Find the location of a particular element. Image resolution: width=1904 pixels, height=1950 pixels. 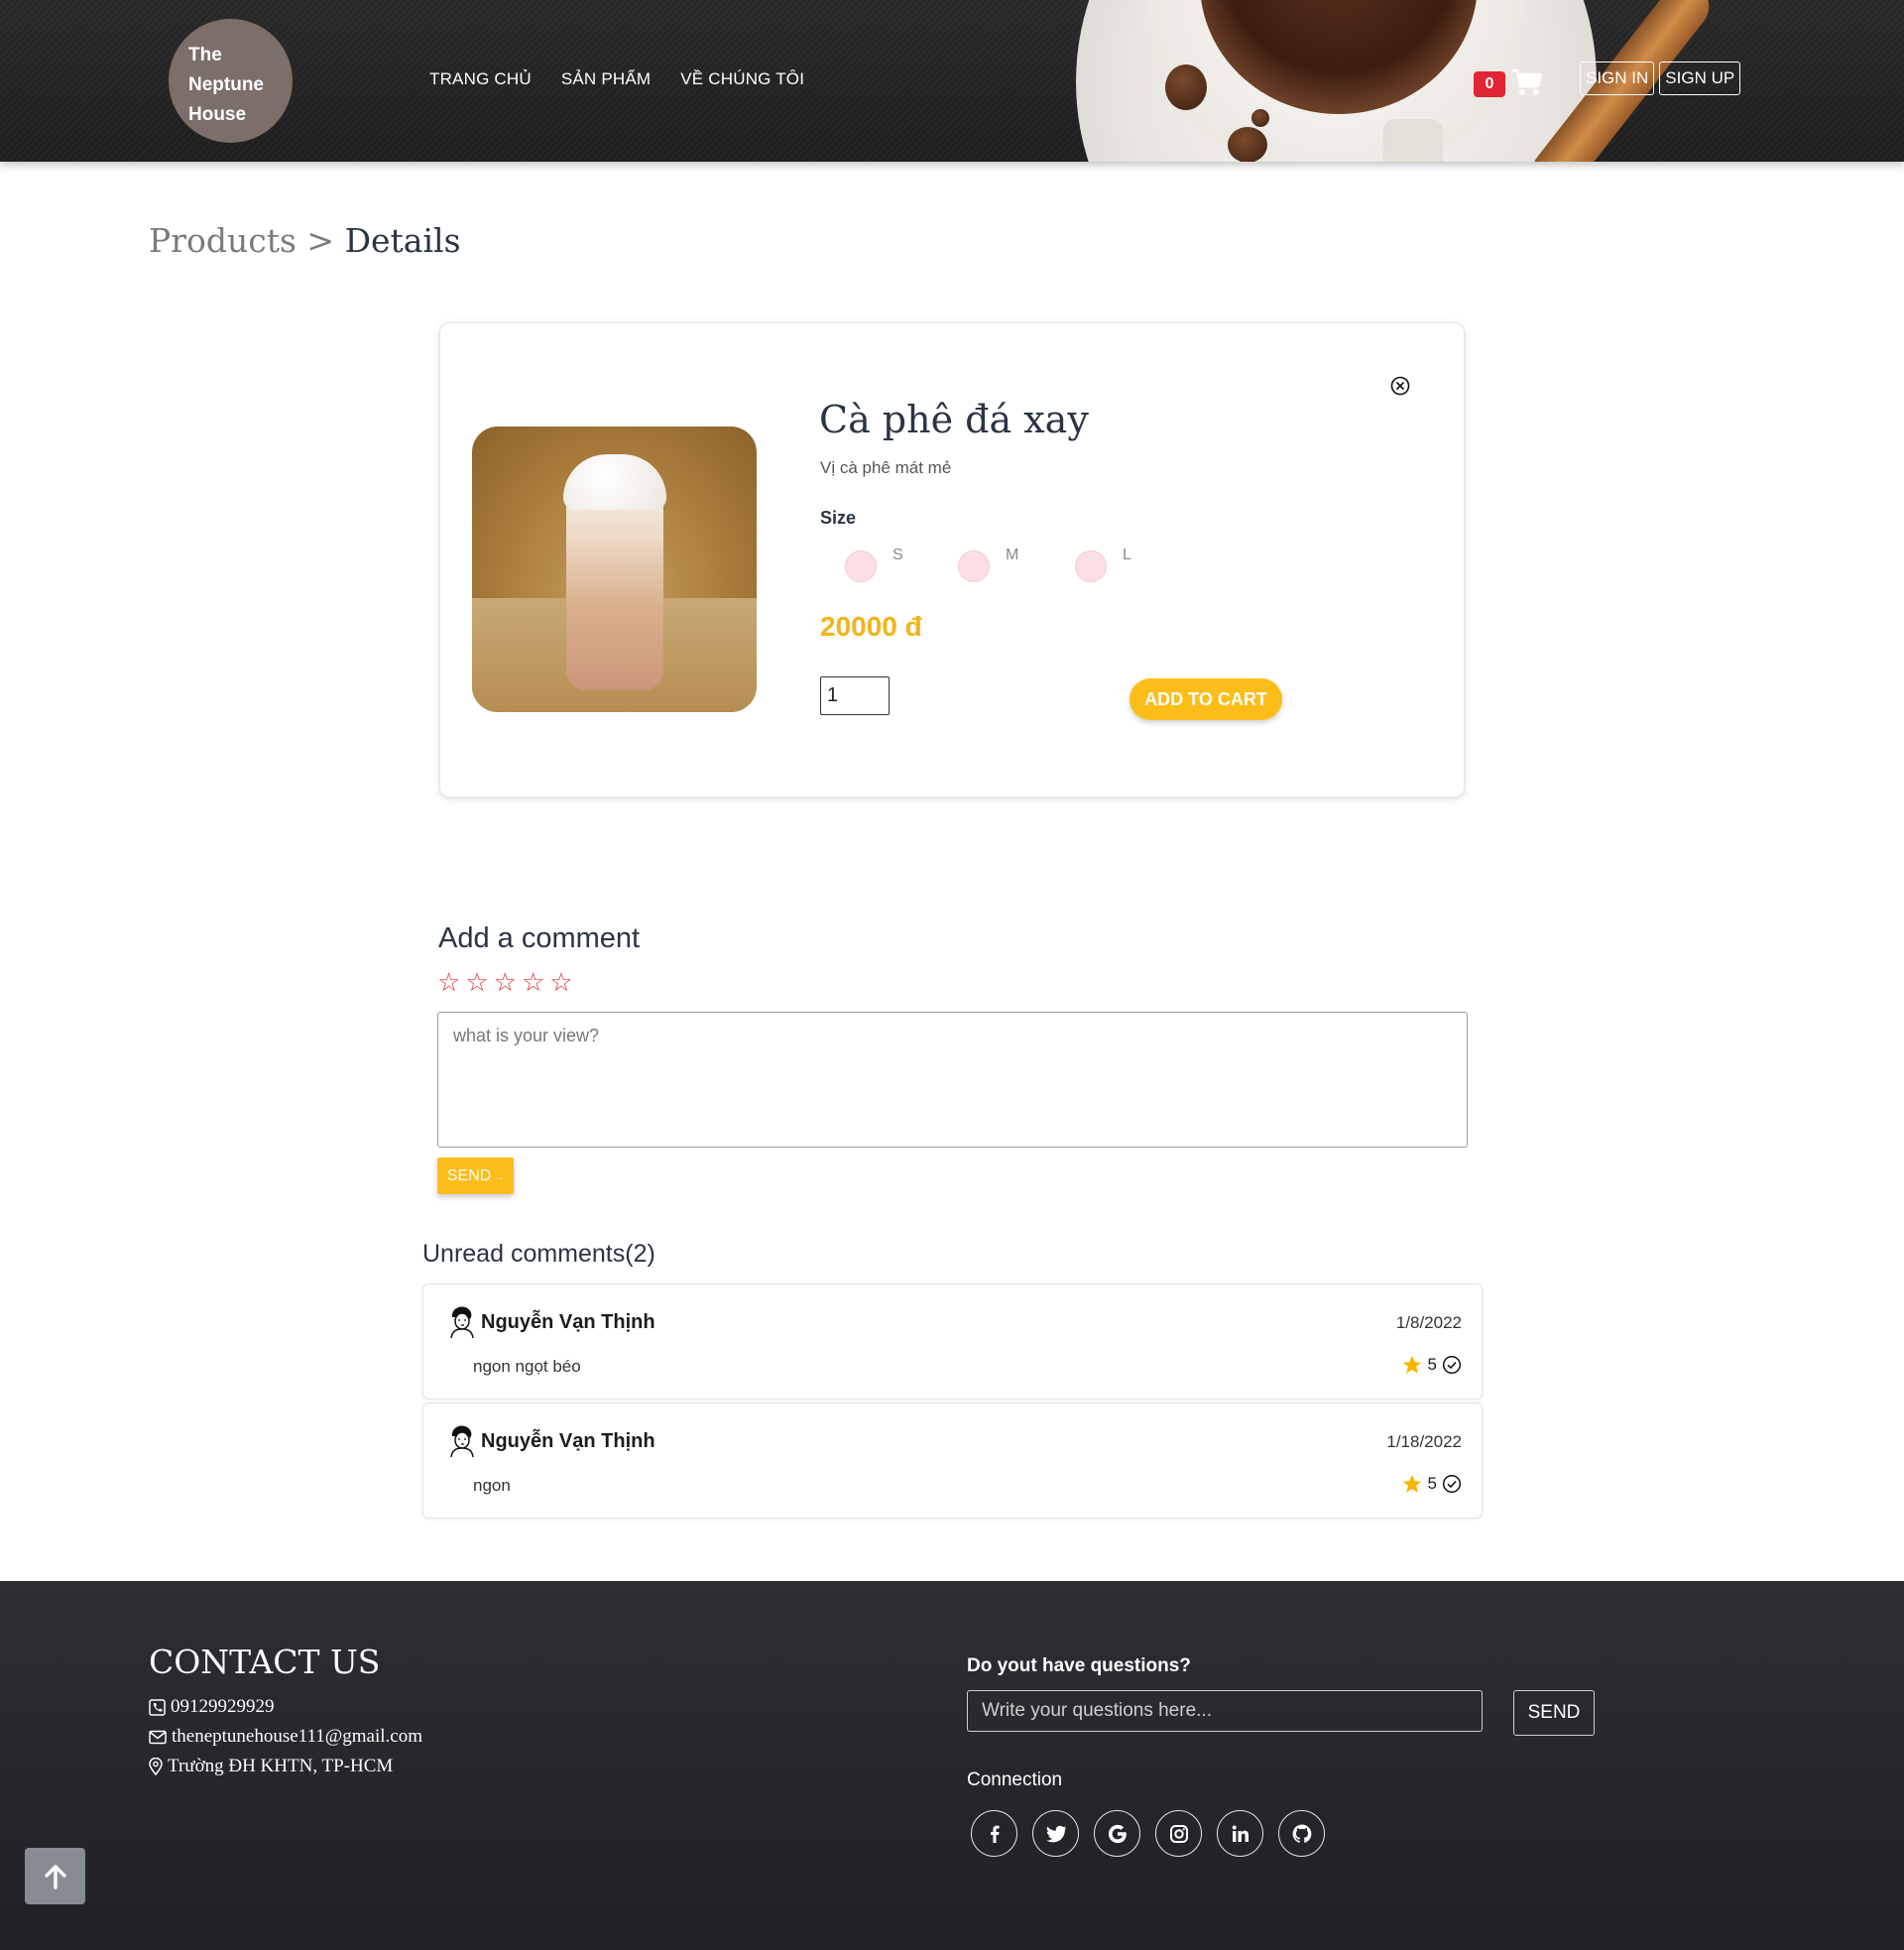

product-image-cream is located at coordinates (614, 482).